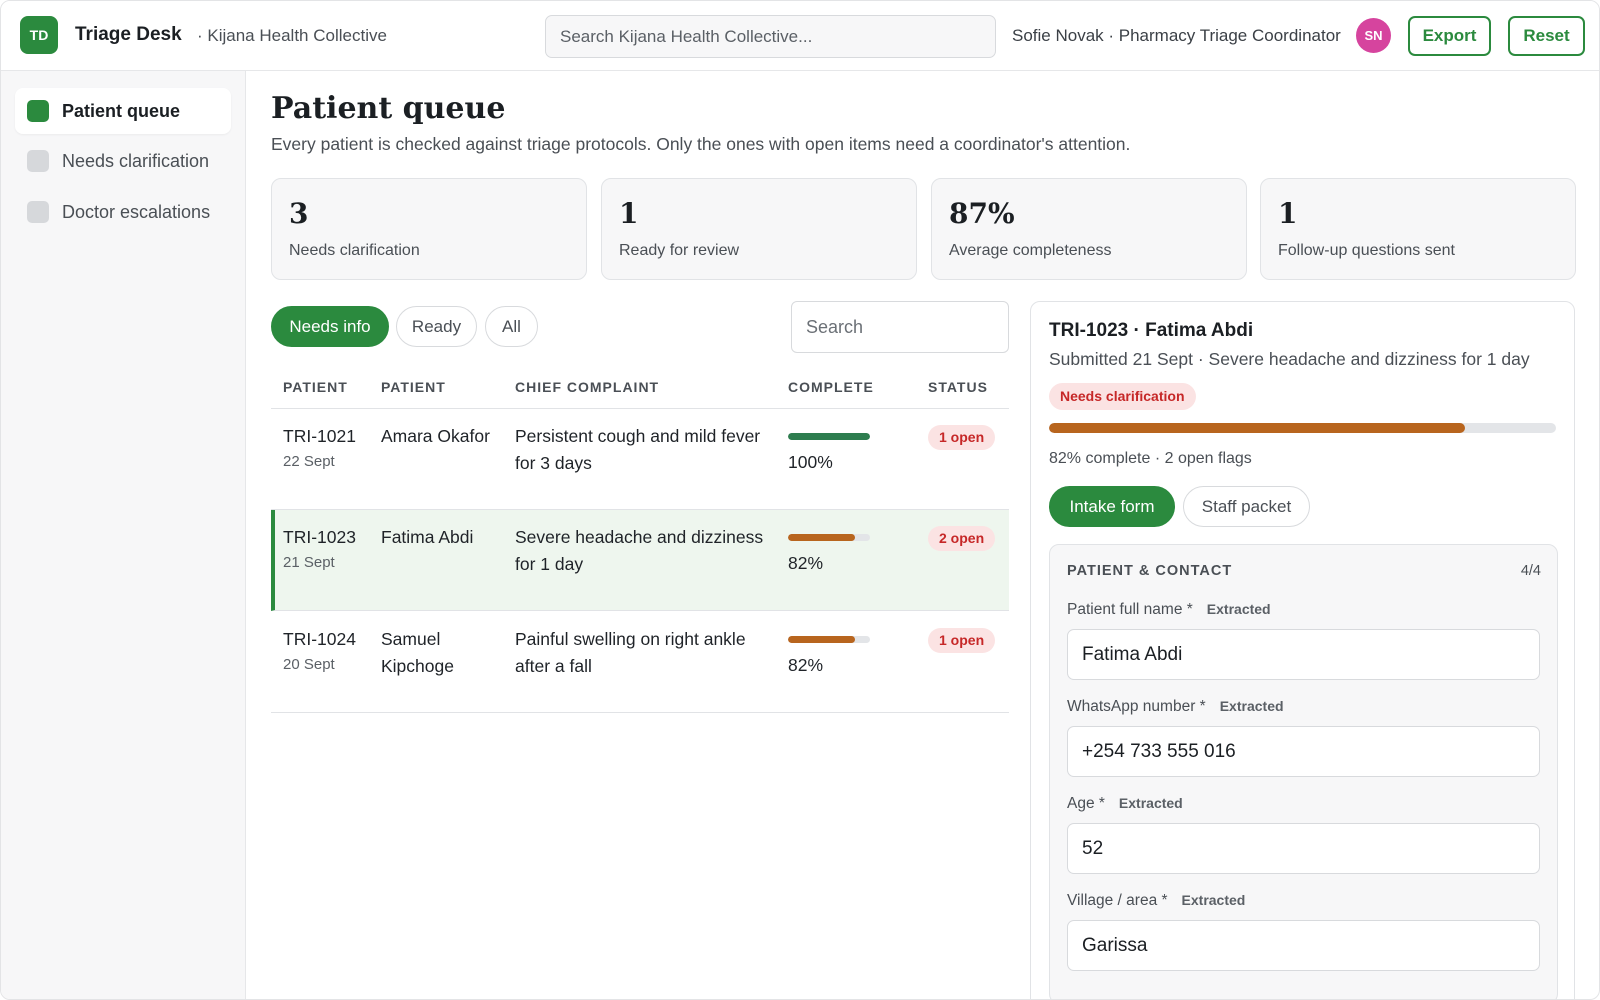 The height and width of the screenshot is (1000, 1600). I want to click on page-title: Patient queue, so click(388, 108).